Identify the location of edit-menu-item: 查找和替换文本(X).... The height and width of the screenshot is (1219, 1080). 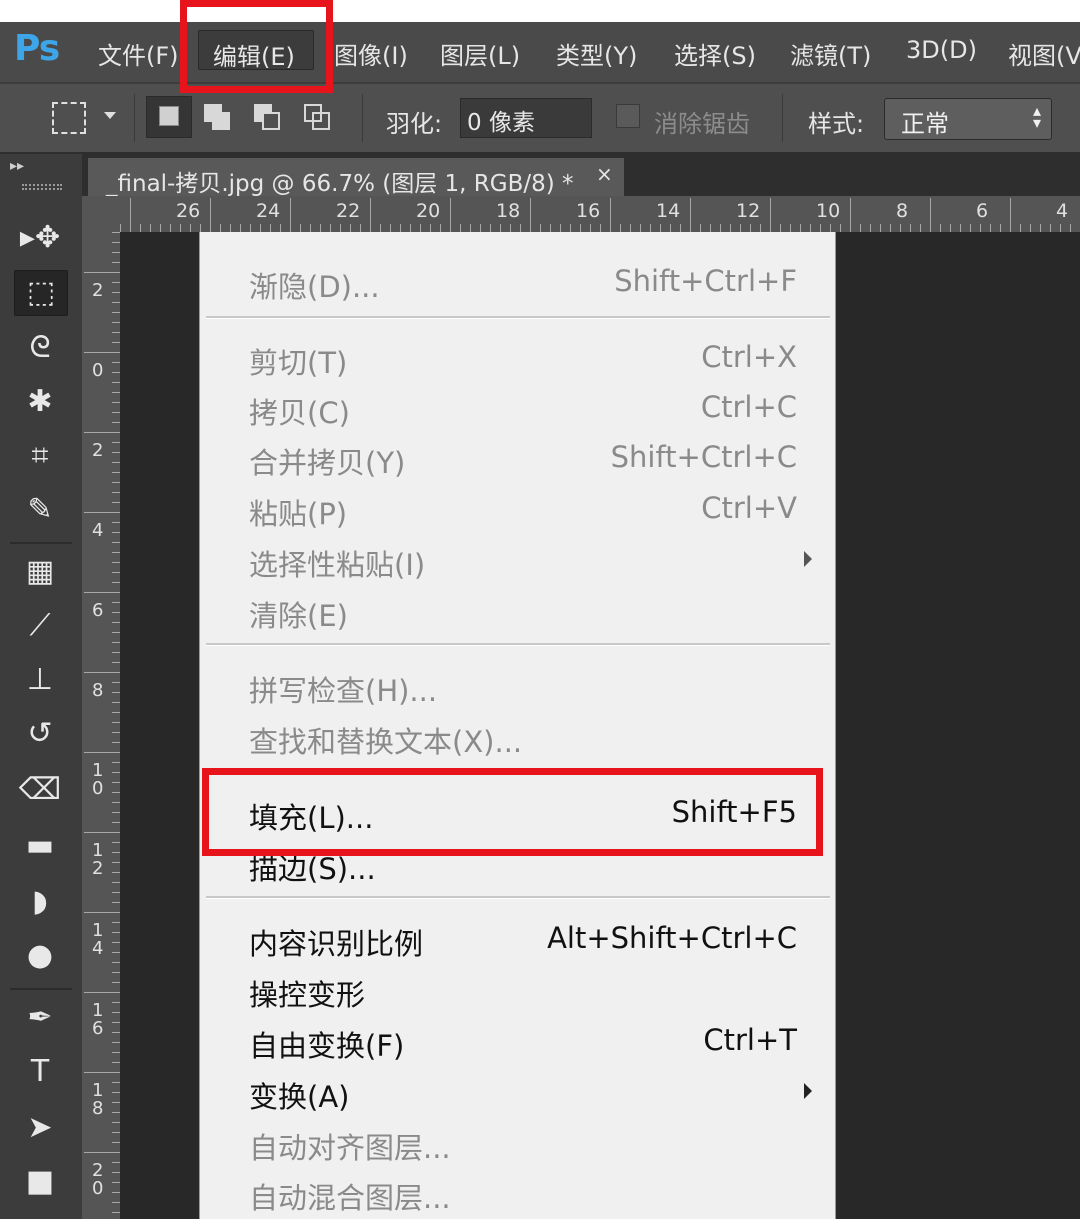
(518, 736).